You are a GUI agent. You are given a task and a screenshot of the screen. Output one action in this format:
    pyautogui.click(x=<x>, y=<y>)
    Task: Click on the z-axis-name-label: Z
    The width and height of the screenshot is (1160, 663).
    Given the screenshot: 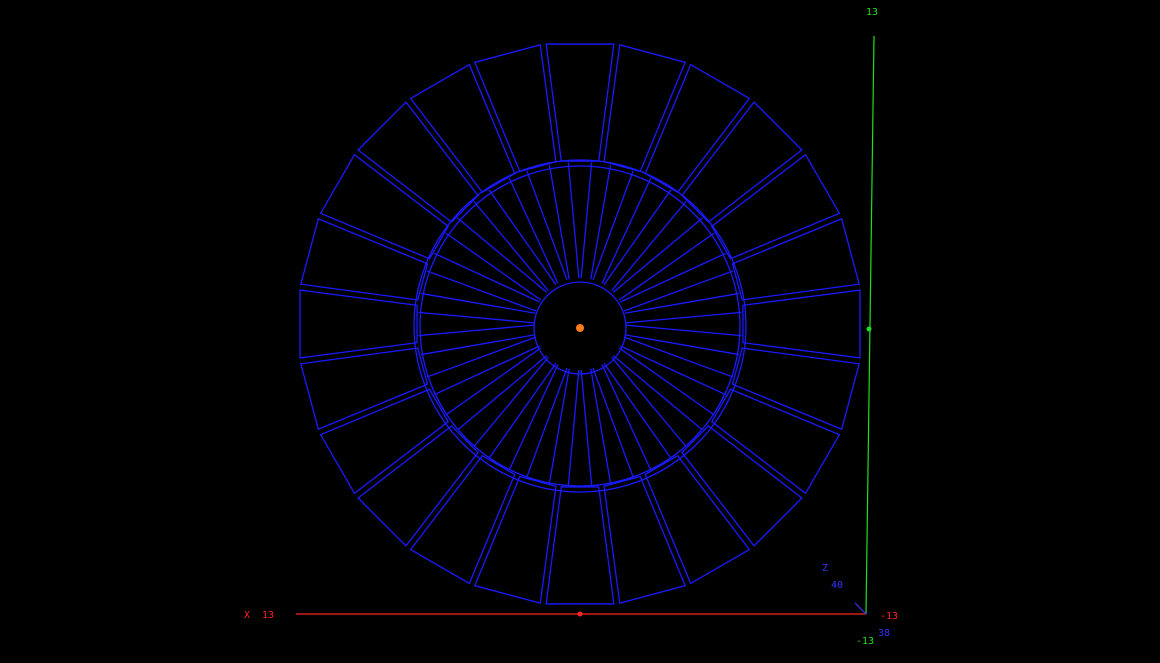 What is the action you would take?
    pyautogui.click(x=825, y=568)
    